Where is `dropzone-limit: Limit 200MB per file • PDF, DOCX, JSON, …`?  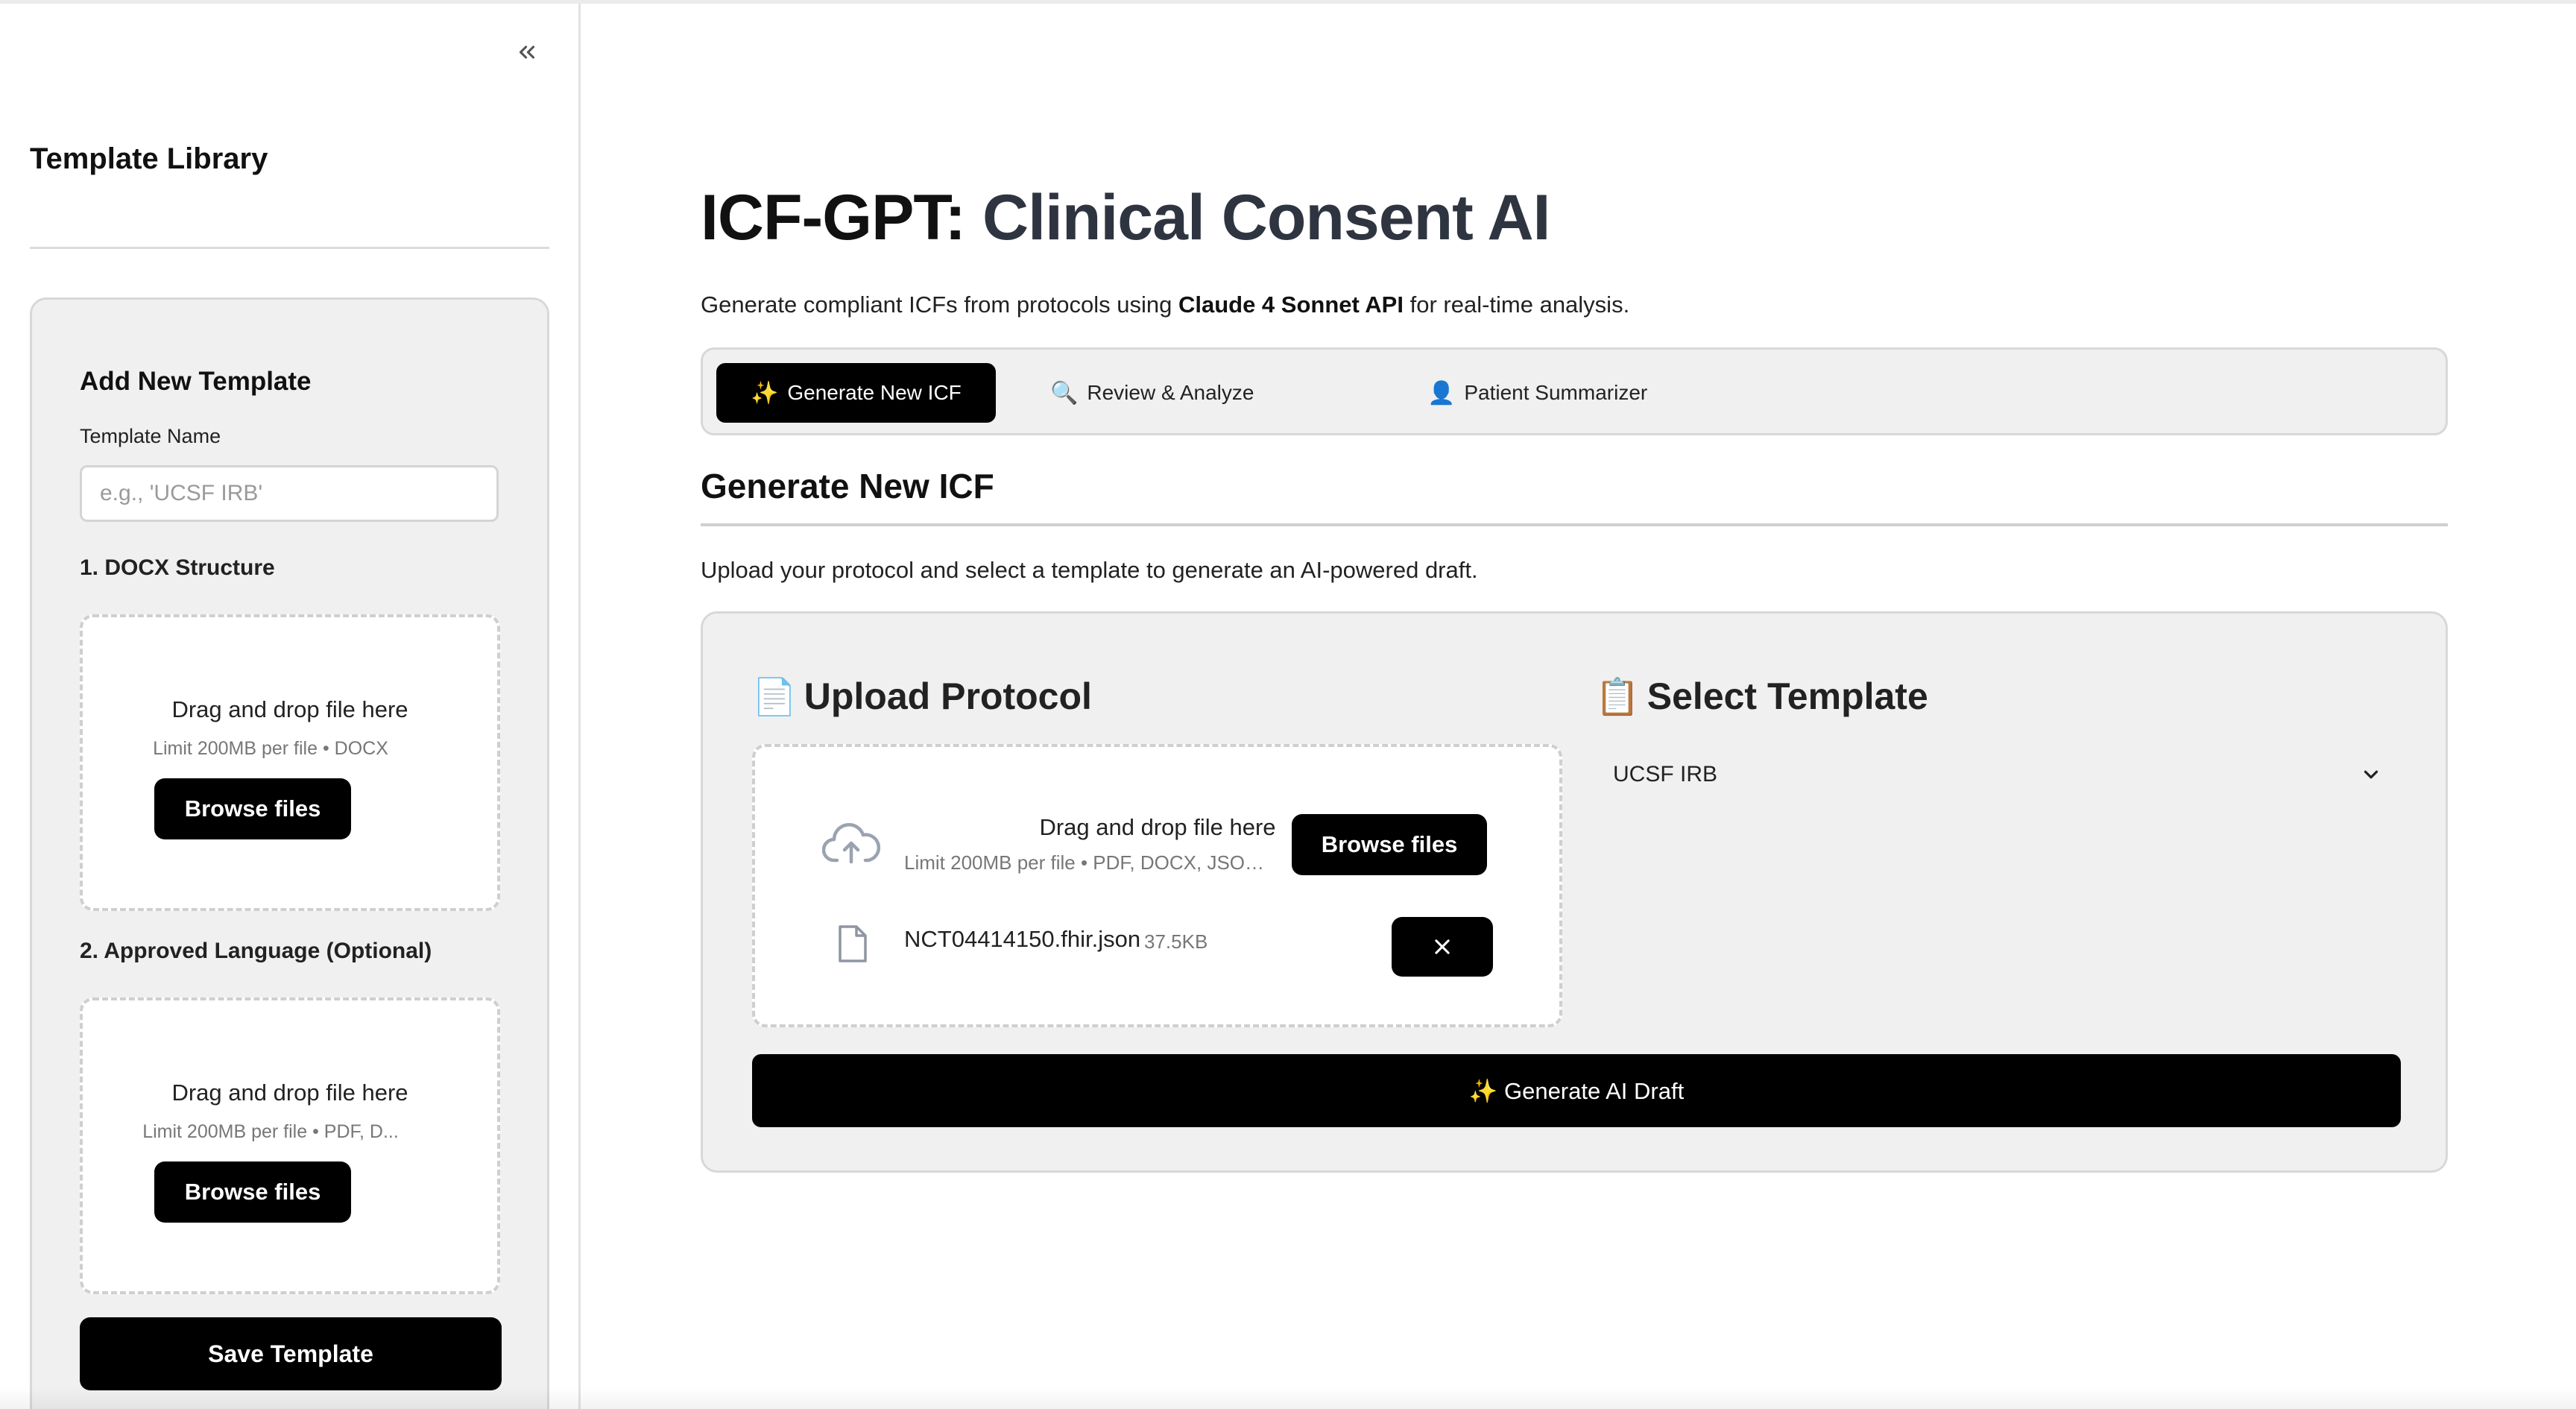 dropzone-limit: Limit 200MB per file • PDF, DOCX, JSON, … is located at coordinates (1090, 863).